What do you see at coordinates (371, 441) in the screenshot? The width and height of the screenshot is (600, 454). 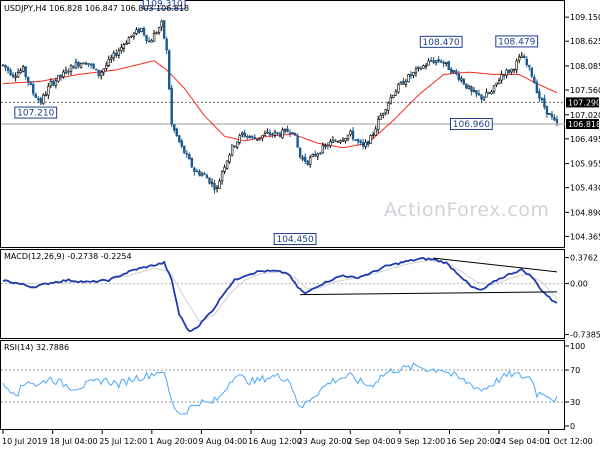 I see `x-tick-label: 2 Sep 04:00` at bounding box center [371, 441].